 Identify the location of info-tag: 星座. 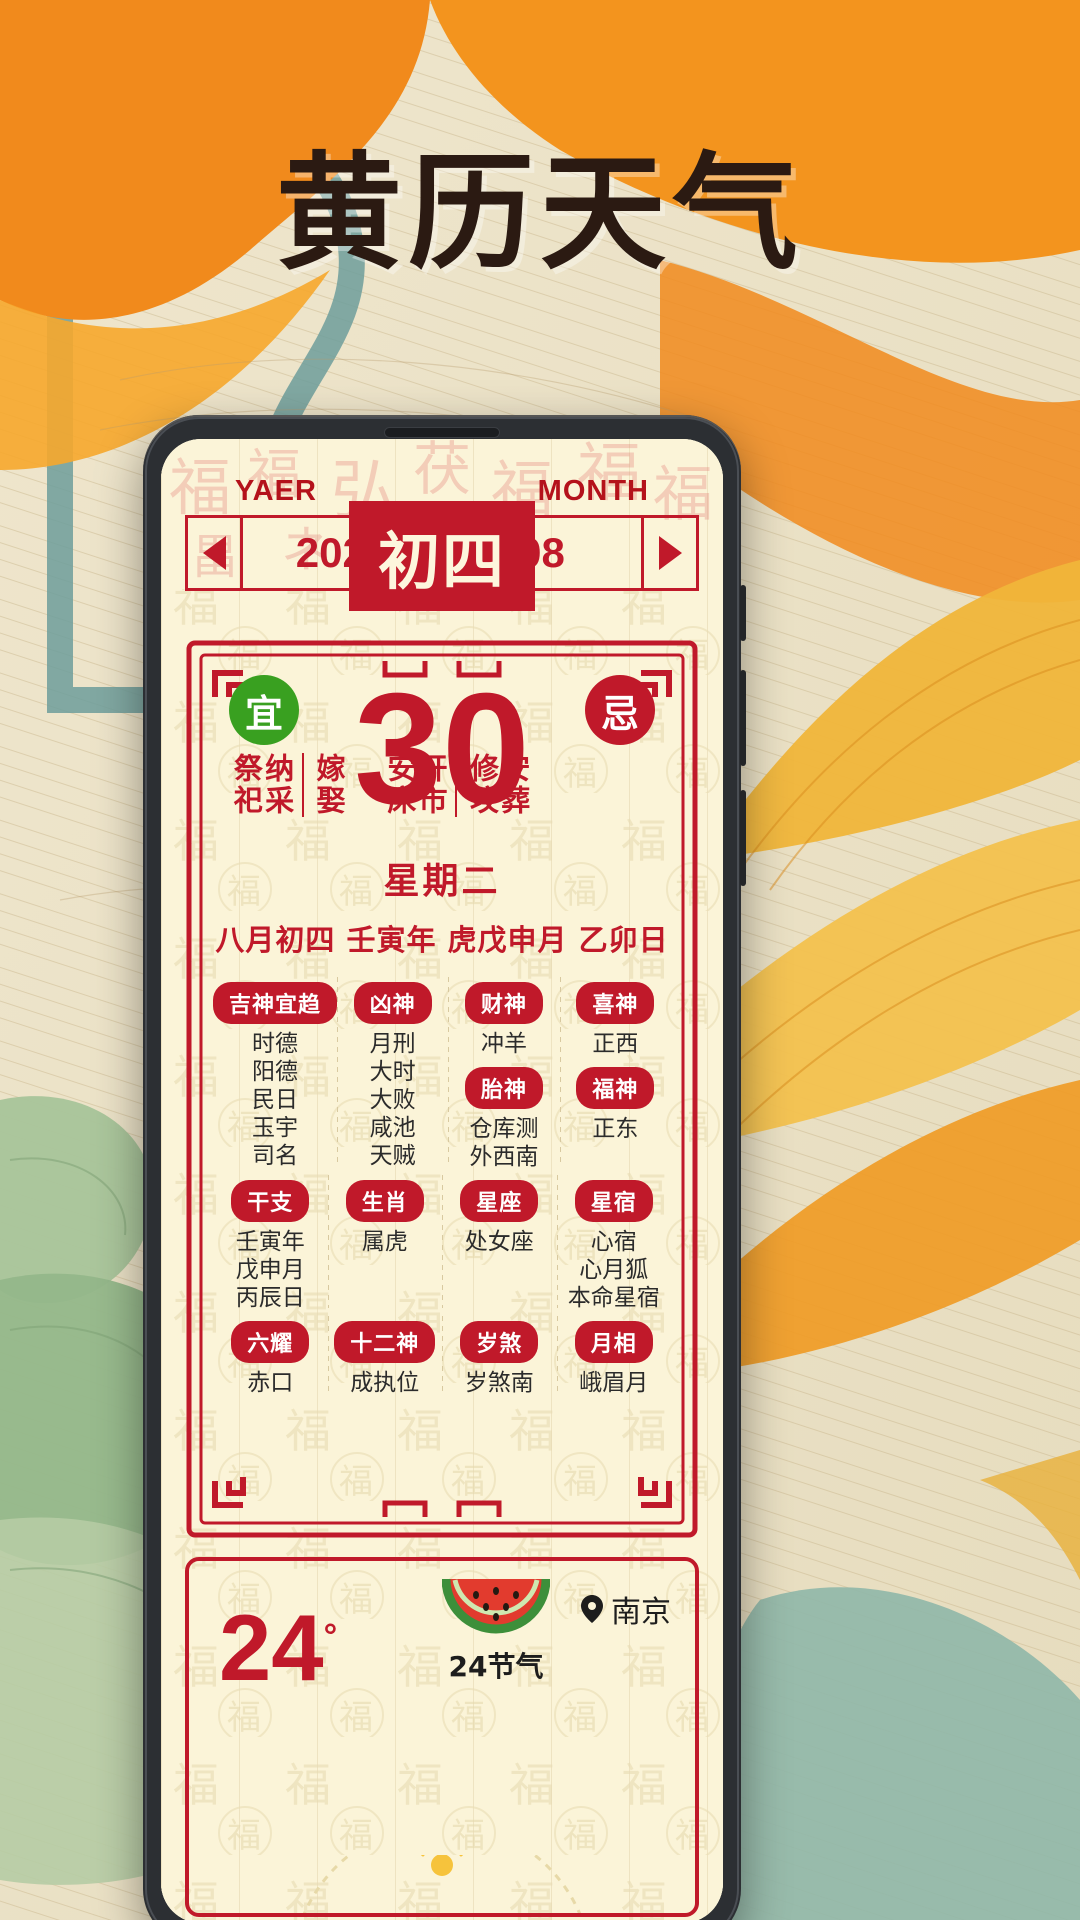
(499, 1201).